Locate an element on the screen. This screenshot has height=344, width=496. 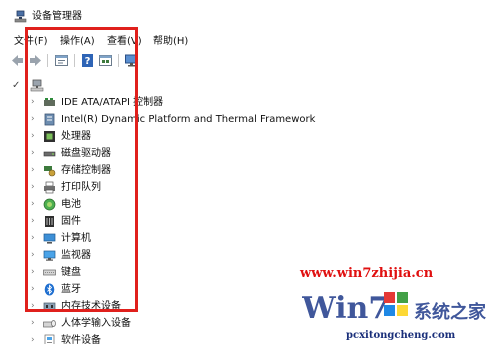
tree-item-firmware: › 固件 is located at coordinates (165, 221).